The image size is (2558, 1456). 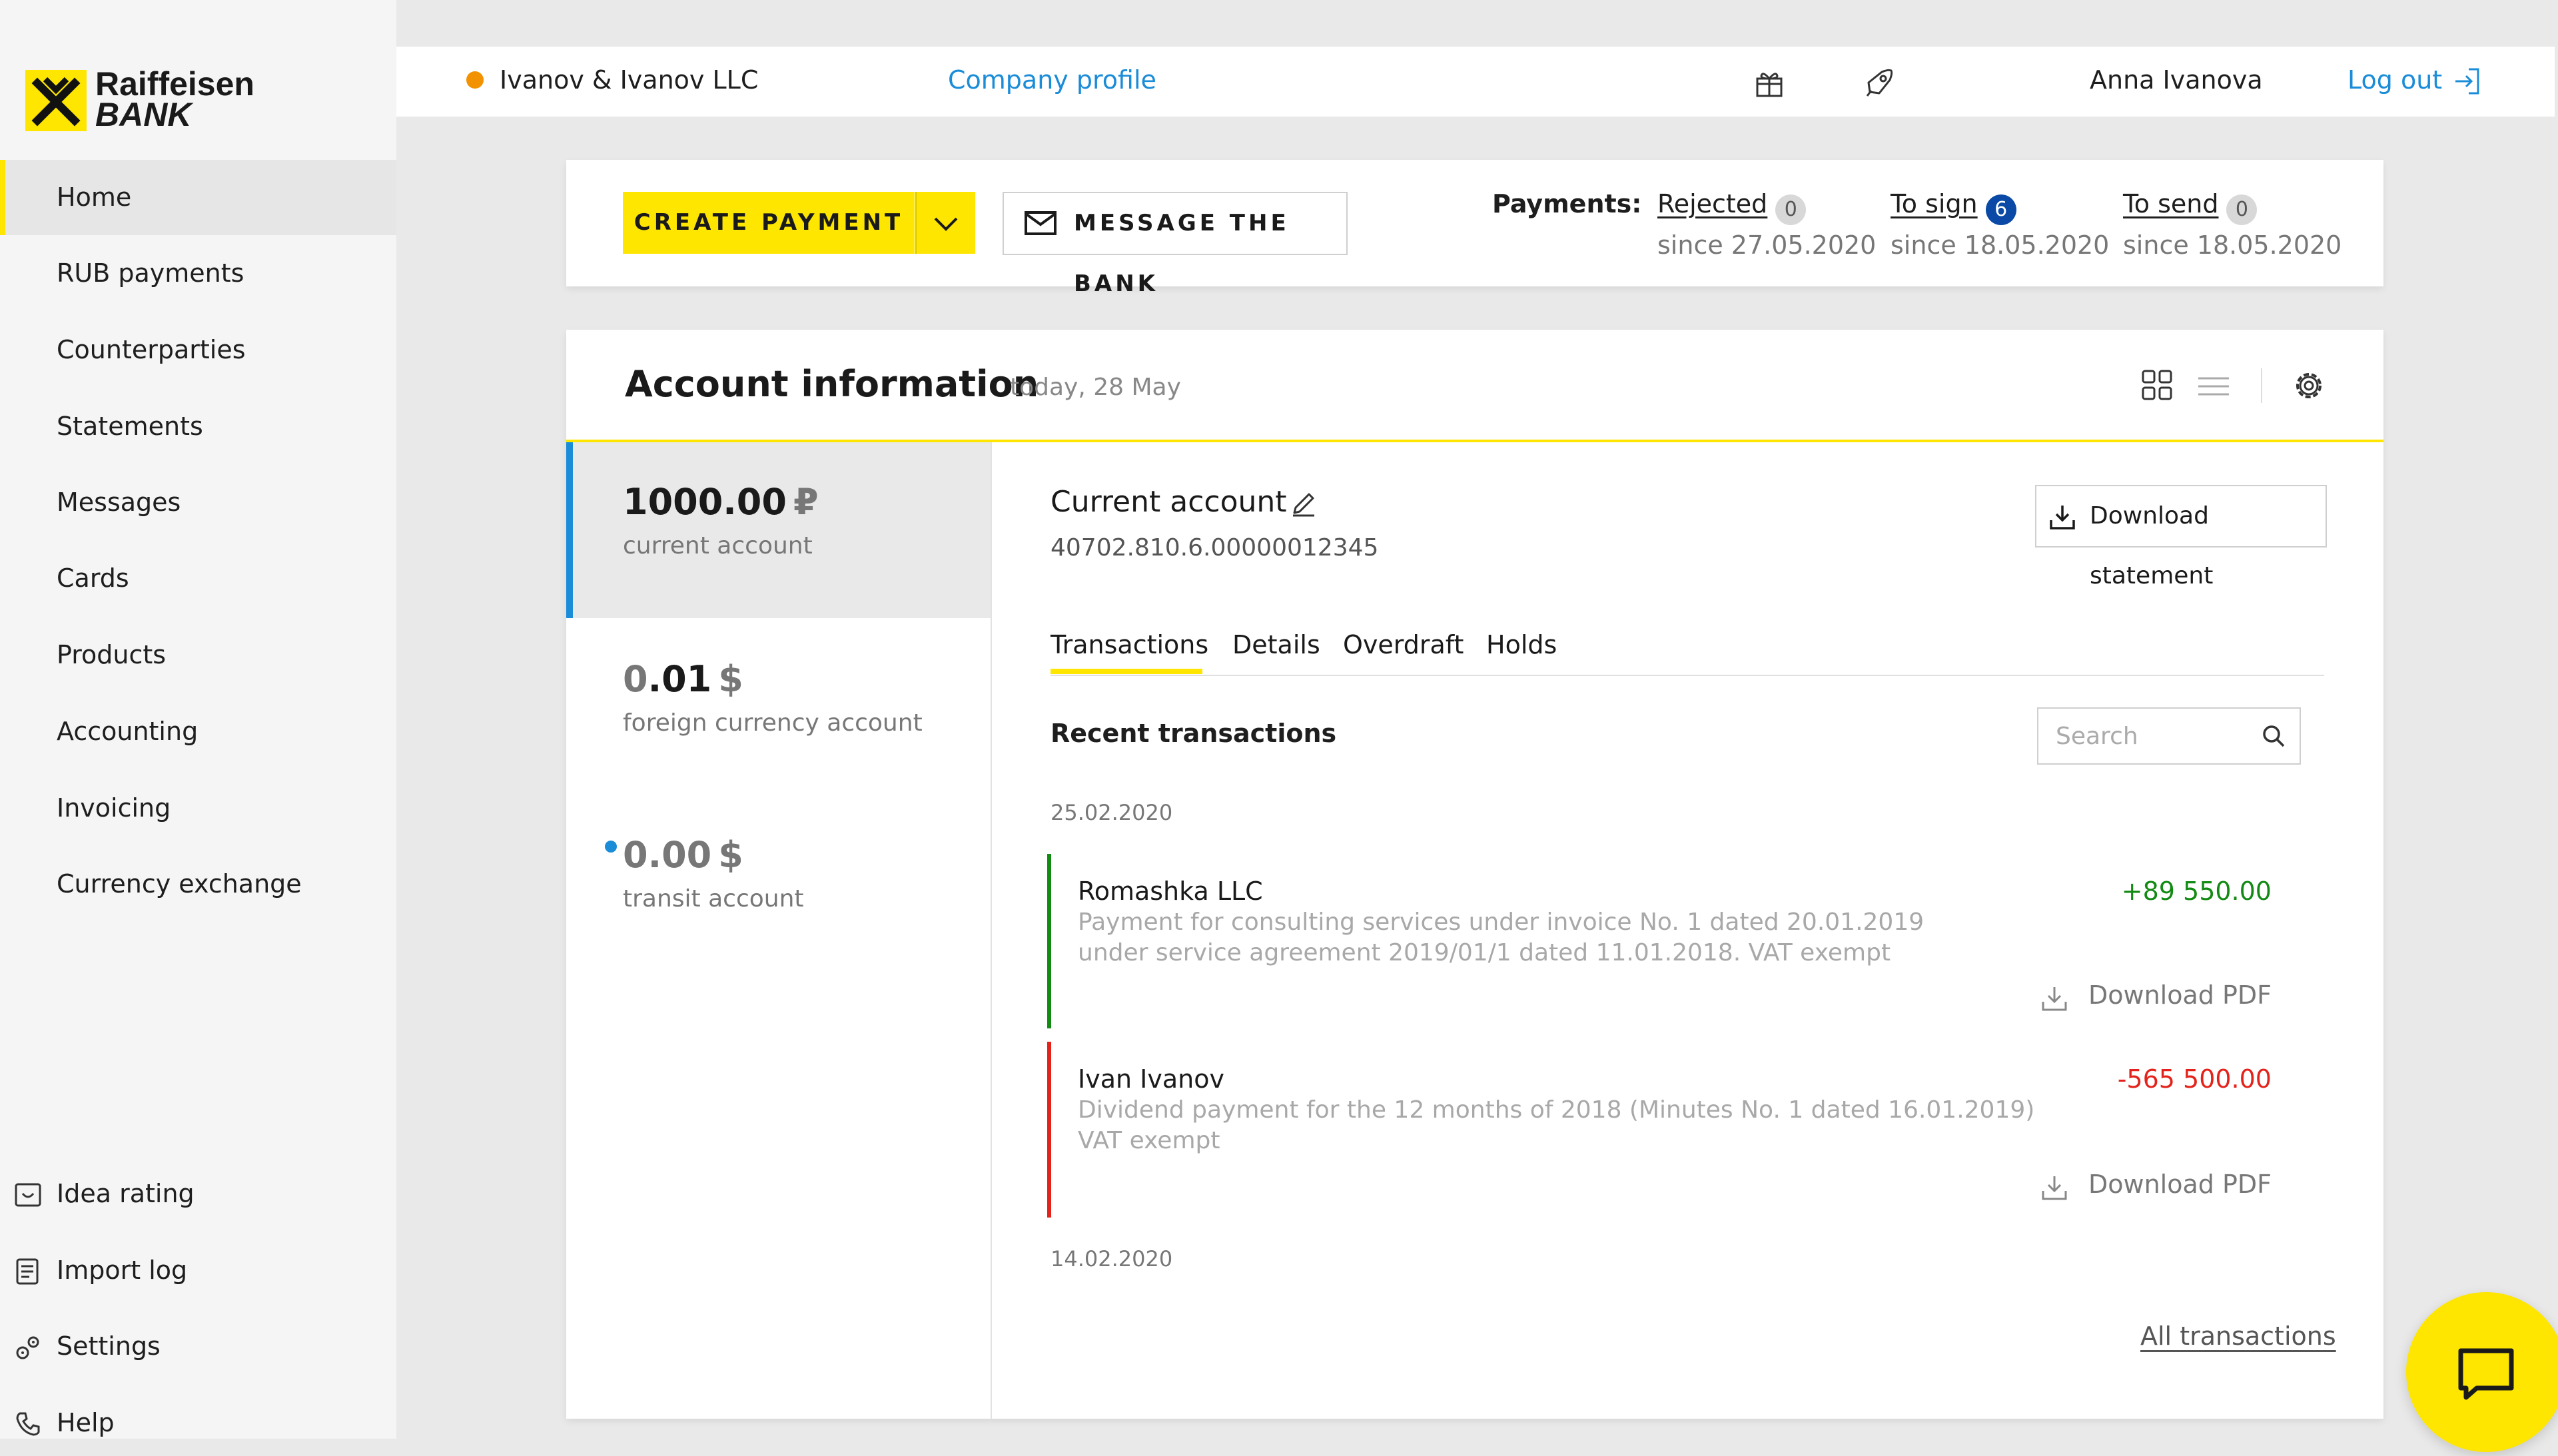 I want to click on sidebar-item-label: Products, so click(x=112, y=654).